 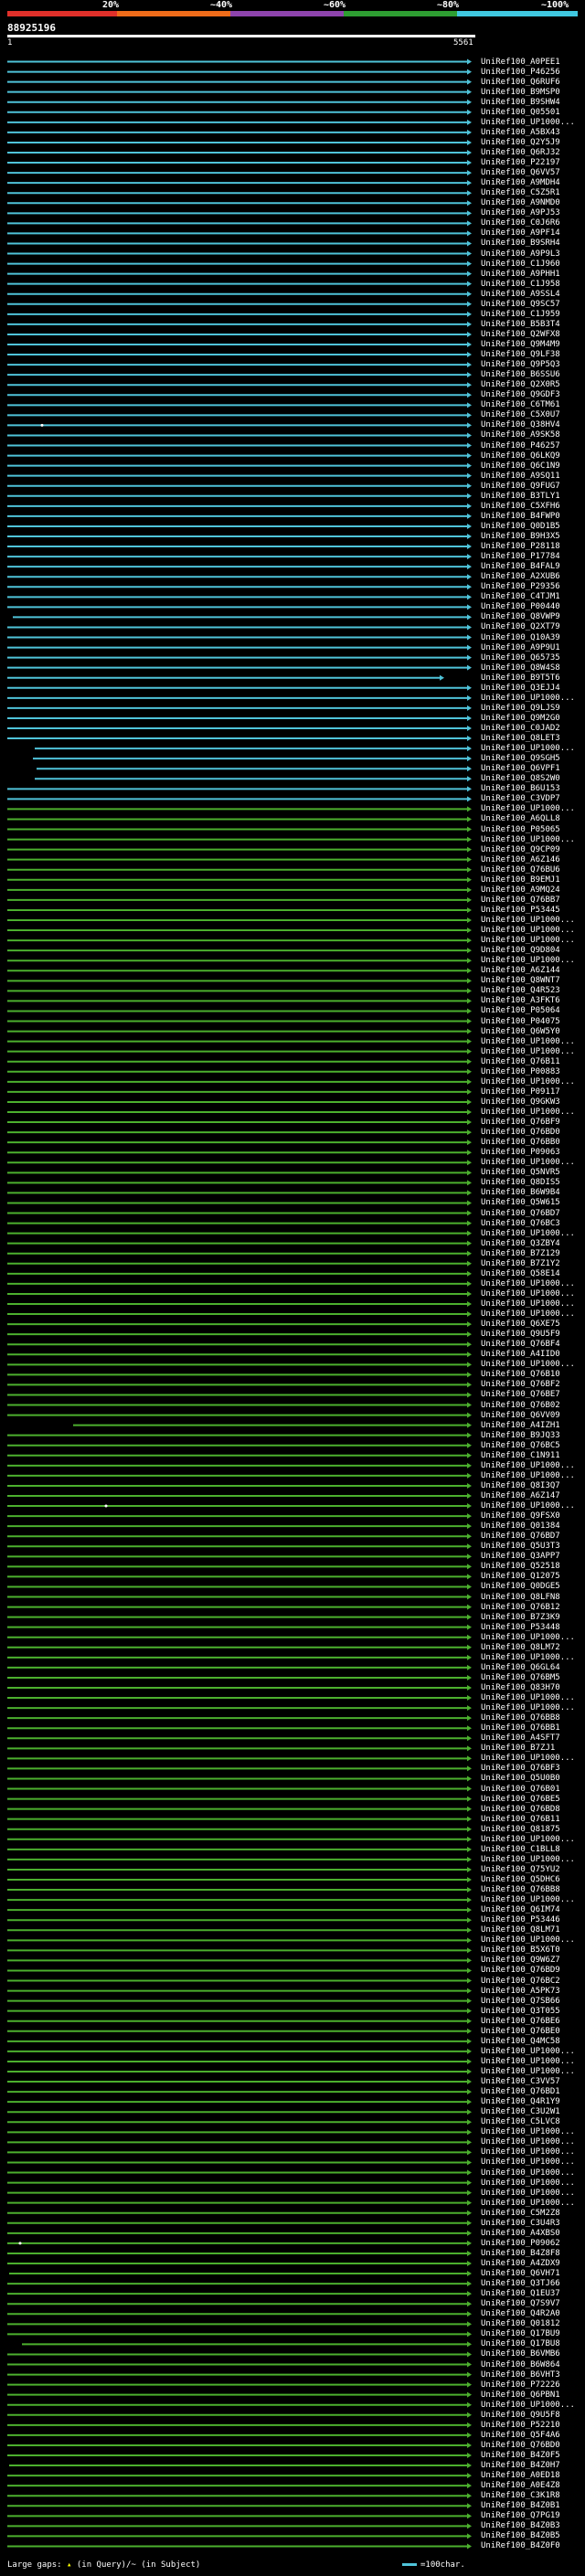 I want to click on hit-label: UniRef100_Q7SB66, so click(x=520, y=2001).